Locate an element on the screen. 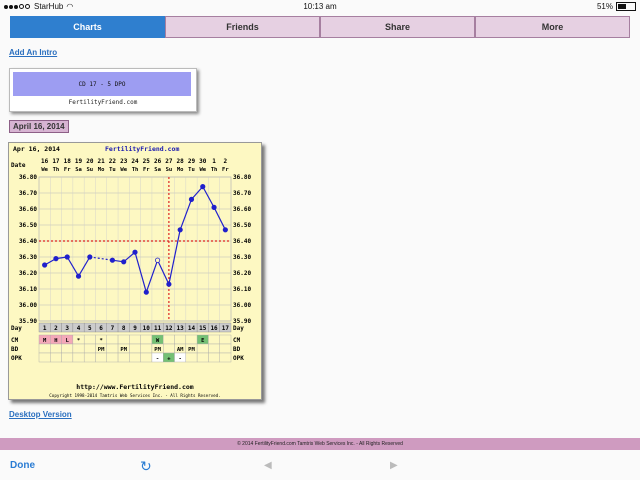 This screenshot has width=640, height=480. date-label: 22 is located at coordinates (113, 161).